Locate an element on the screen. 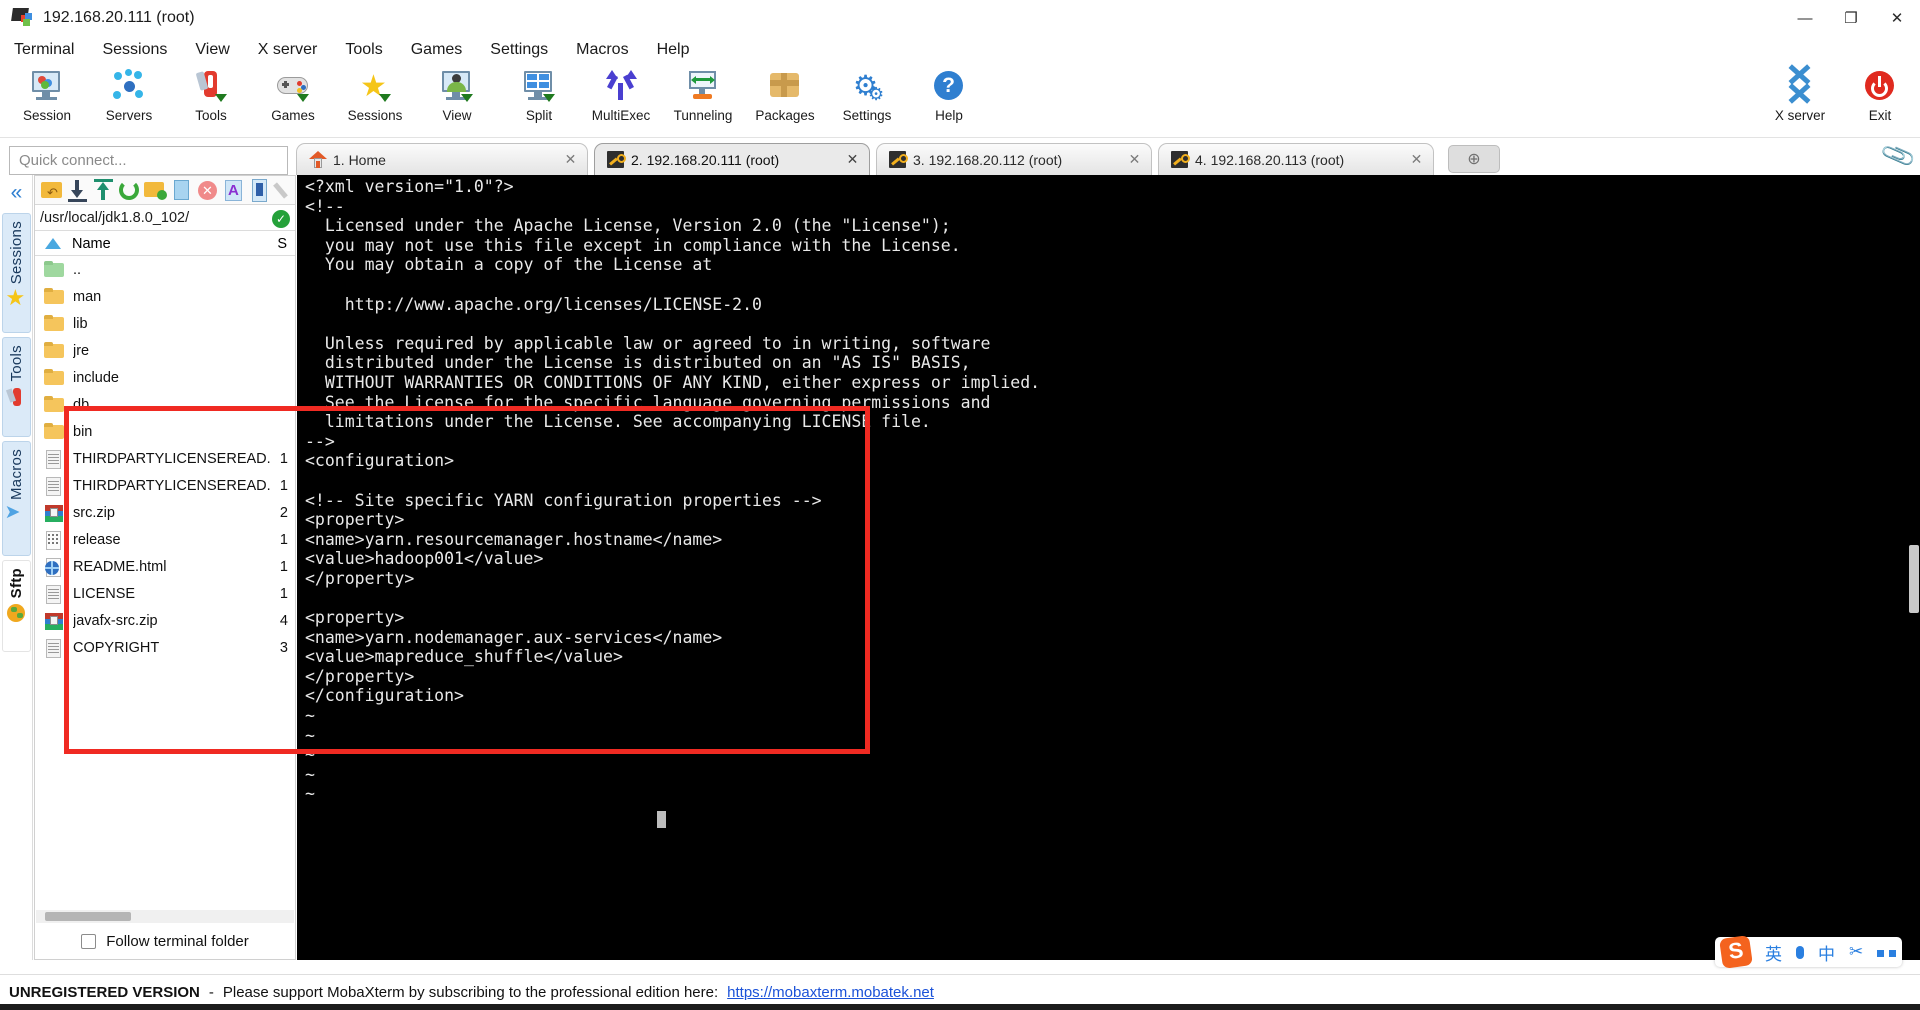  list-item: COPYRIGHT 3 is located at coordinates (165, 647).